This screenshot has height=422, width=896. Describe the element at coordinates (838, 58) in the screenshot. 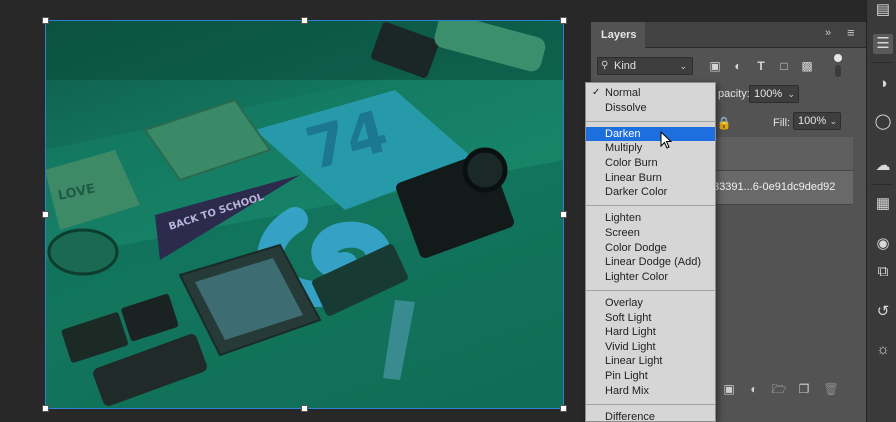

I see `filter-toggle-icon` at that location.